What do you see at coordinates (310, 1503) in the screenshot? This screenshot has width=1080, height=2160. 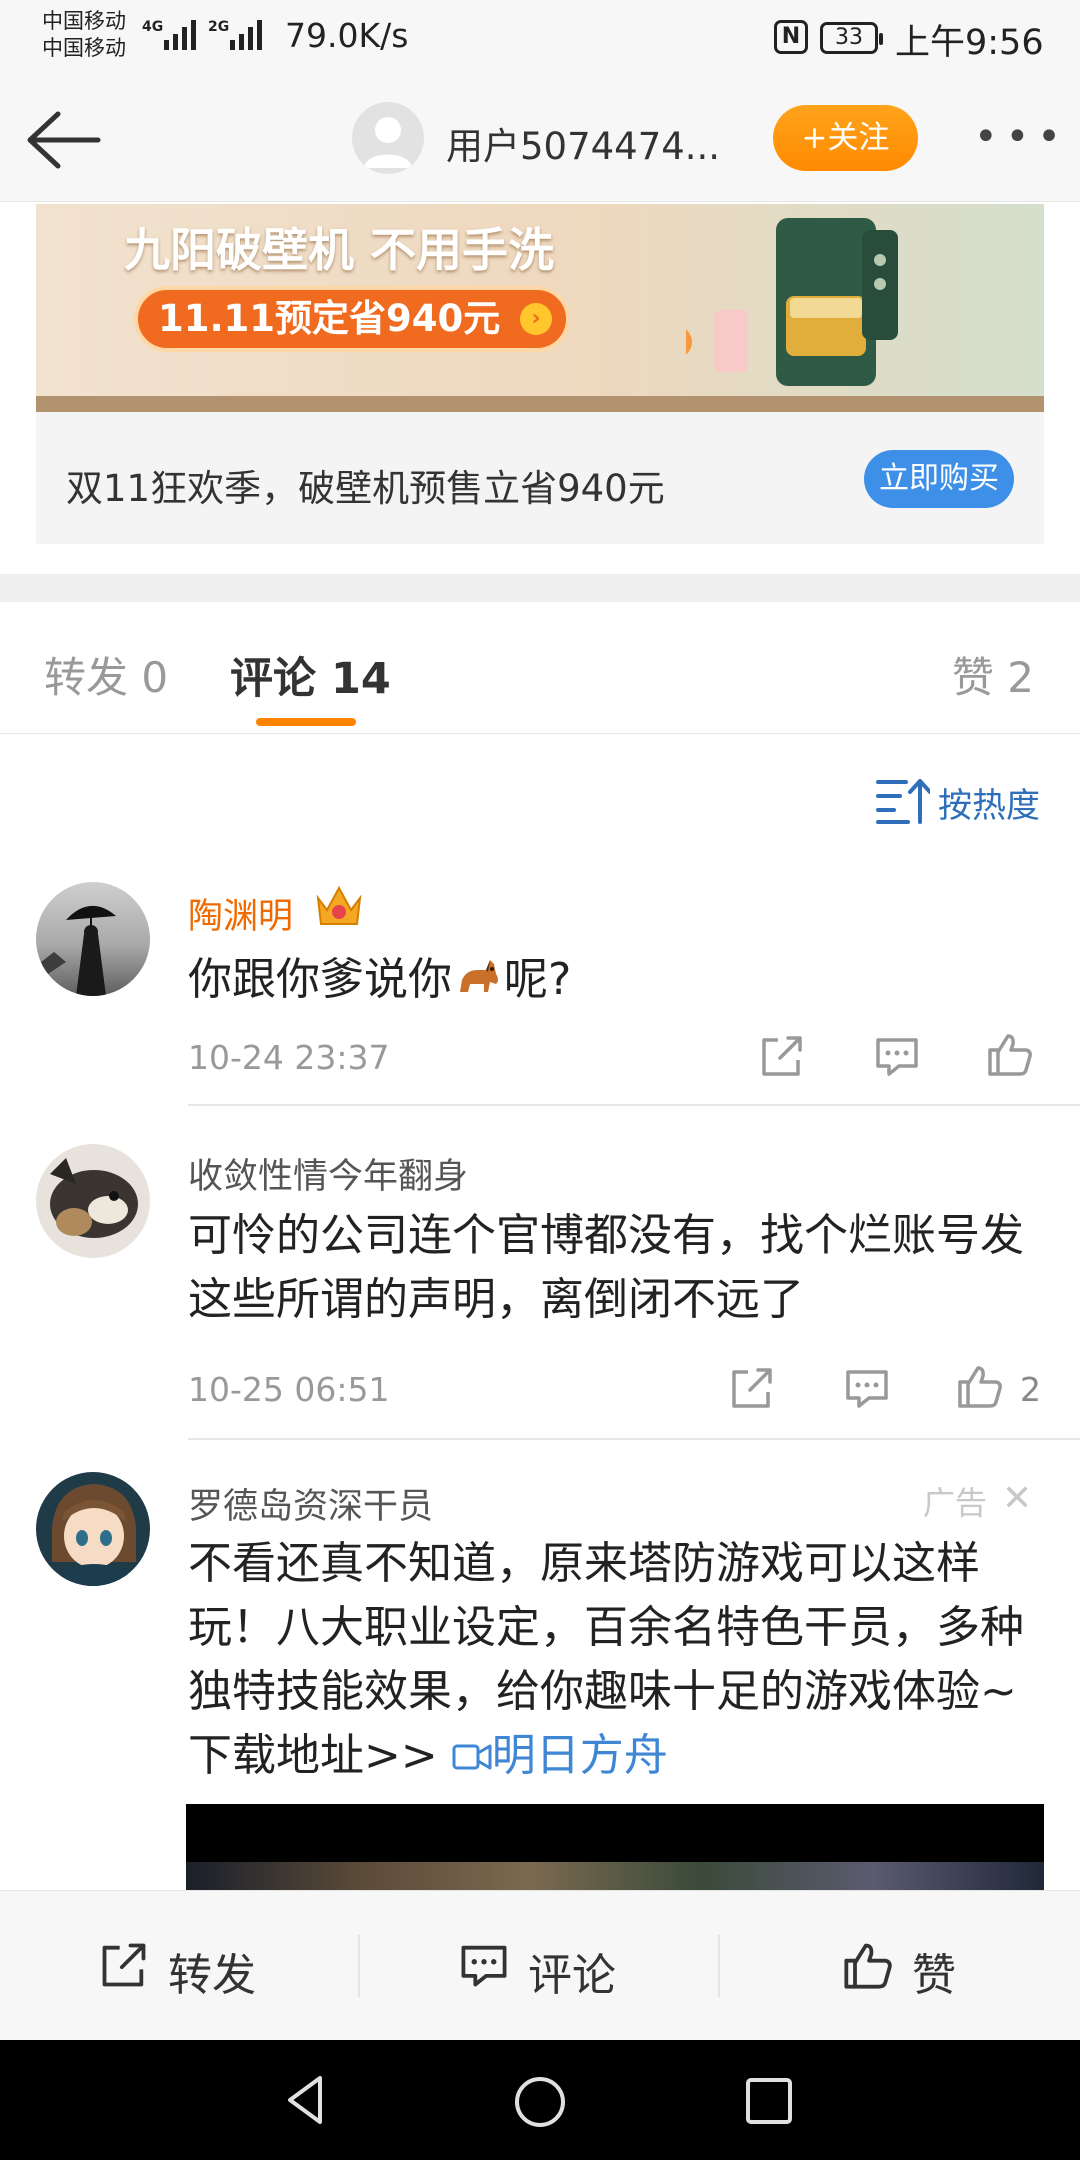 I see `commenter-name: 罗德岛资深干员` at bounding box center [310, 1503].